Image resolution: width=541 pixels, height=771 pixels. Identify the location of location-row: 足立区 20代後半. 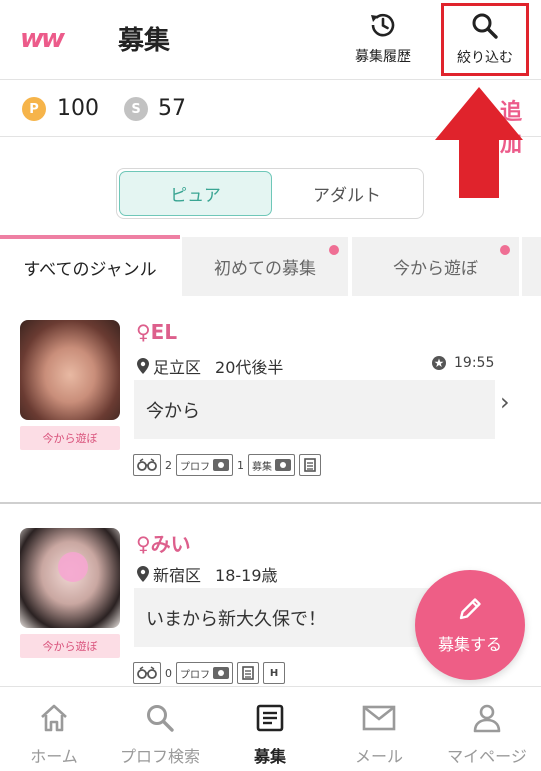
(210, 366).